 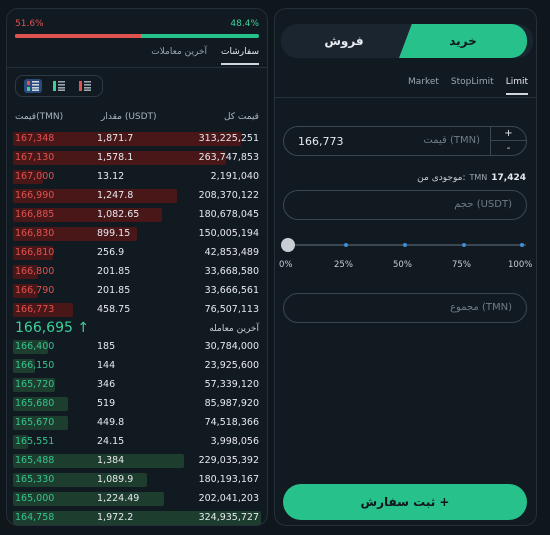 What do you see at coordinates (137, 423) in the screenshot?
I see `bid-row: 165,670 449.8 74,518,366` at bounding box center [137, 423].